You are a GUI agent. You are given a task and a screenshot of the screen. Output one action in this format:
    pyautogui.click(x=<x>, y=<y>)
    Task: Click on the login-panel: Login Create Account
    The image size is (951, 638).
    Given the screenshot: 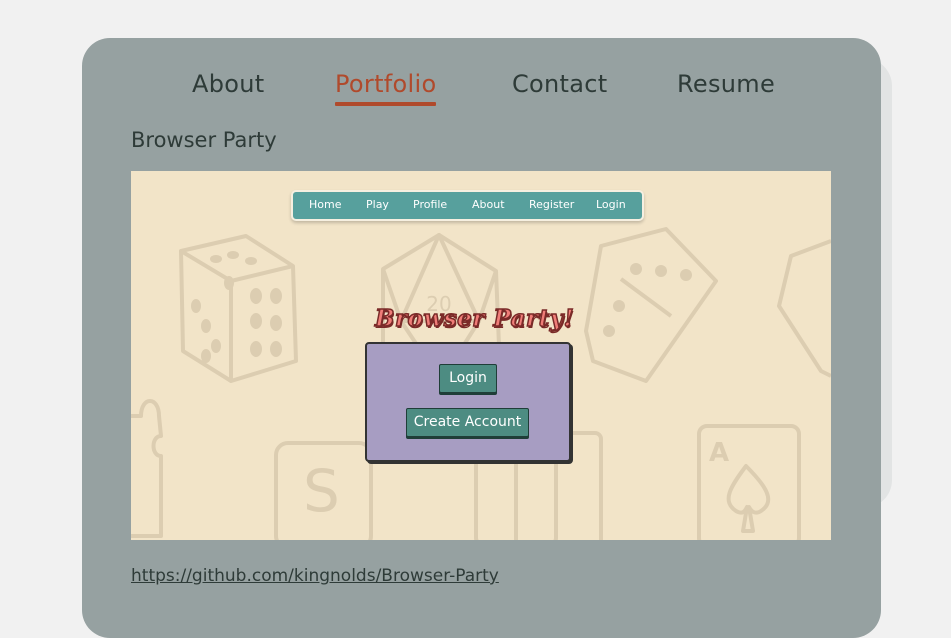 What is the action you would take?
    pyautogui.click(x=468, y=402)
    